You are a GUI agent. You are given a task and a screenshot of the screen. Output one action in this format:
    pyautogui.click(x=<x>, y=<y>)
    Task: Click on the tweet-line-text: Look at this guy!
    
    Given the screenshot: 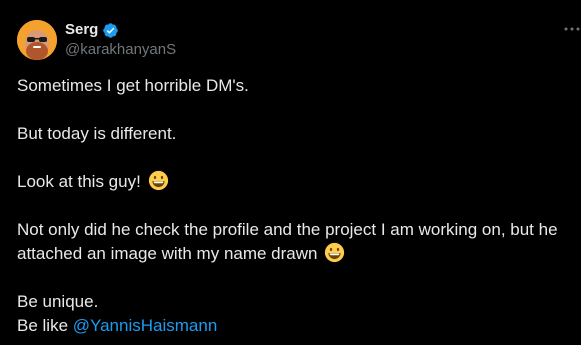 What is the action you would take?
    pyautogui.click(x=79, y=181)
    